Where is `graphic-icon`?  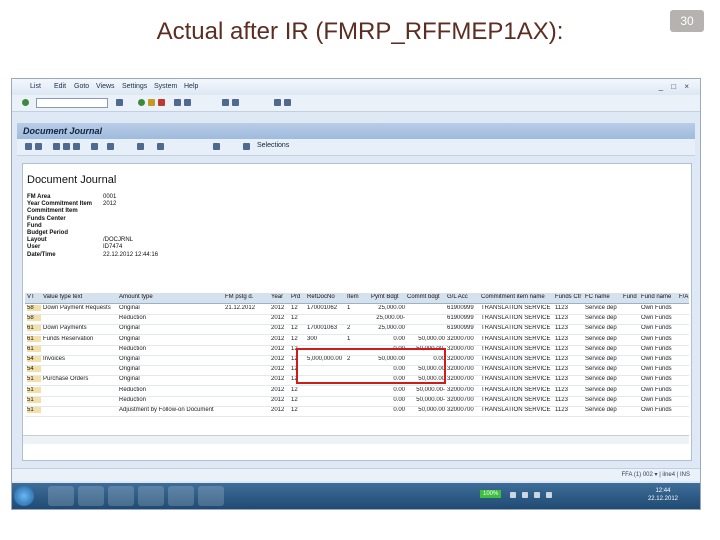 graphic-icon is located at coordinates (140, 146).